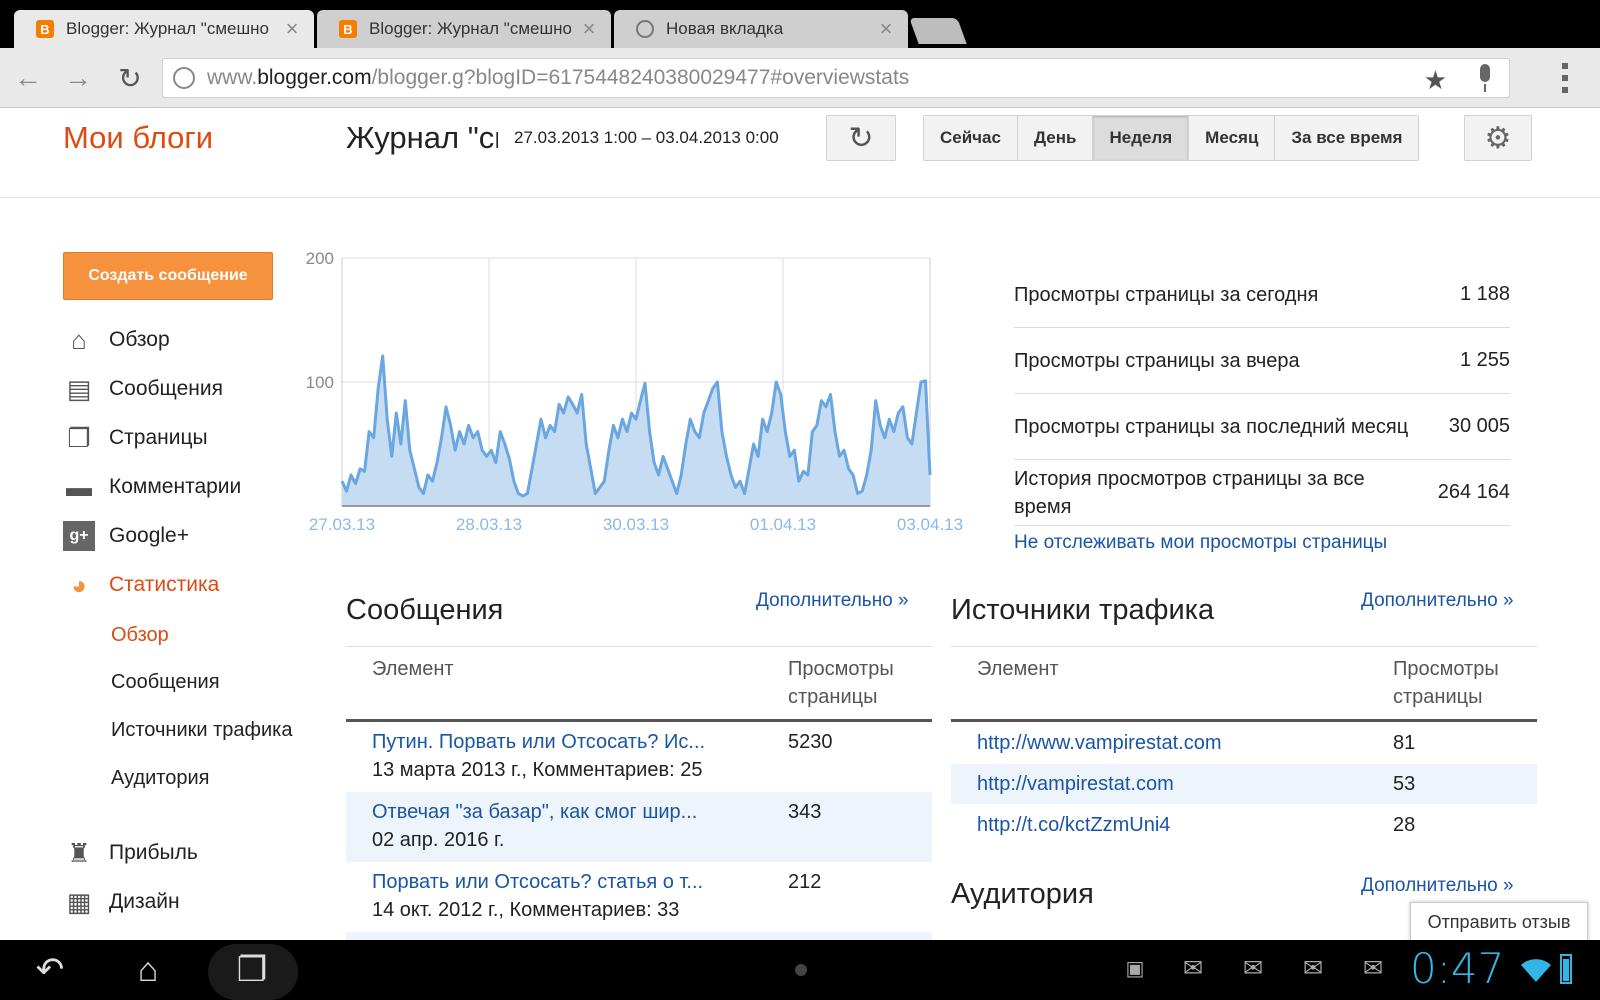  Describe the element at coordinates (645, 29) in the screenshot. I see `globe-icon` at that location.